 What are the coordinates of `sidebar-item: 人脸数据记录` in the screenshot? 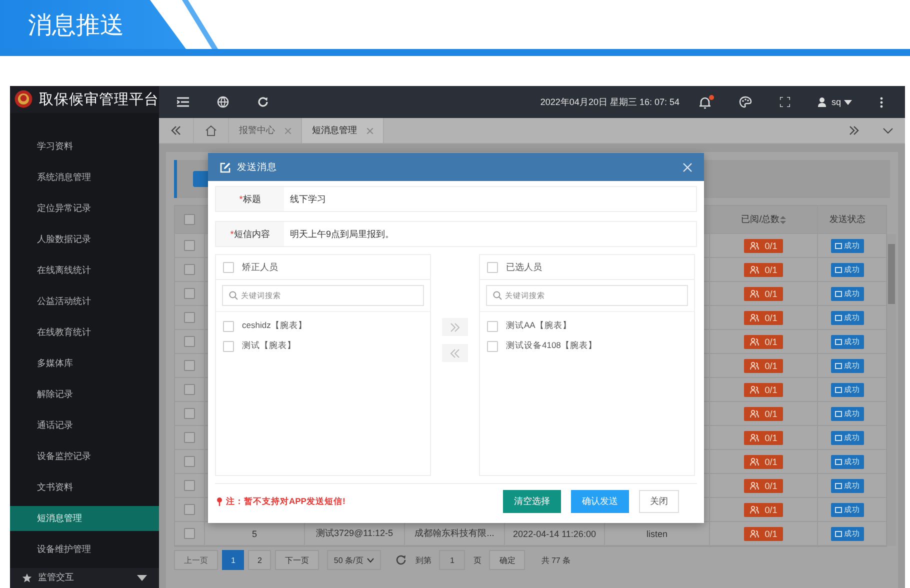 It's located at (84, 239).